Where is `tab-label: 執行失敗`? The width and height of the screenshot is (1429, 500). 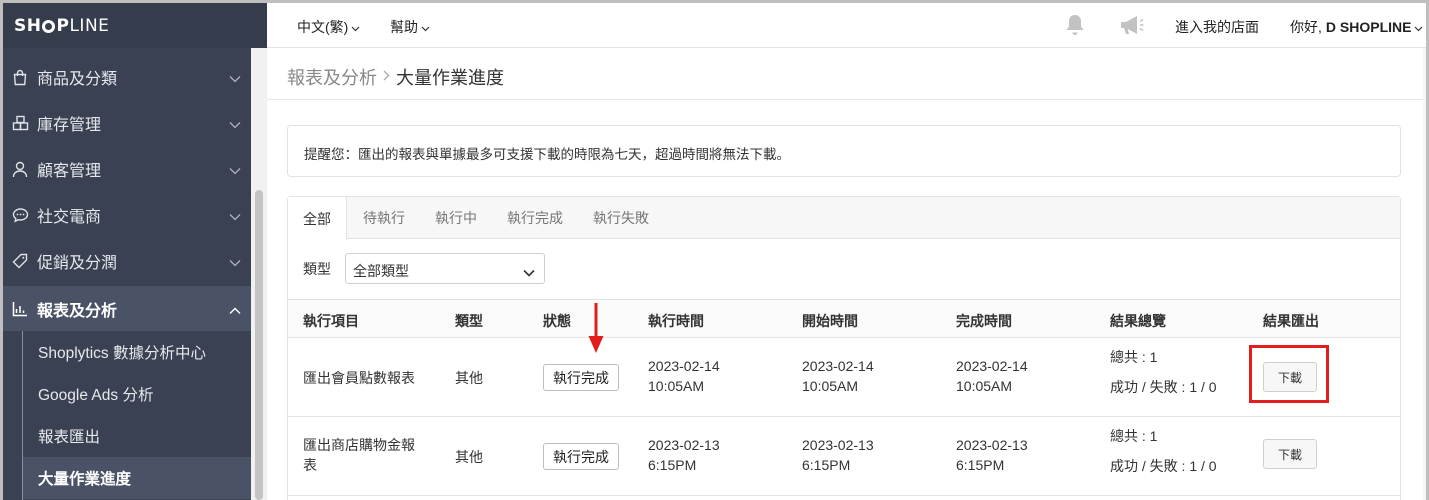
tab-label: 執行失敗 is located at coordinates (621, 218).